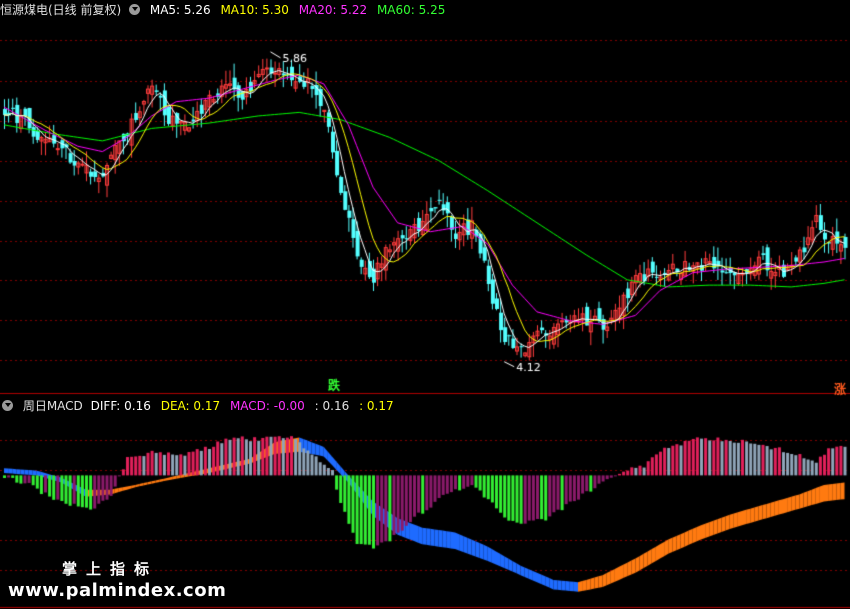  What do you see at coordinates (190, 406) in the screenshot?
I see `dea-value: DEA: 0.17` at bounding box center [190, 406].